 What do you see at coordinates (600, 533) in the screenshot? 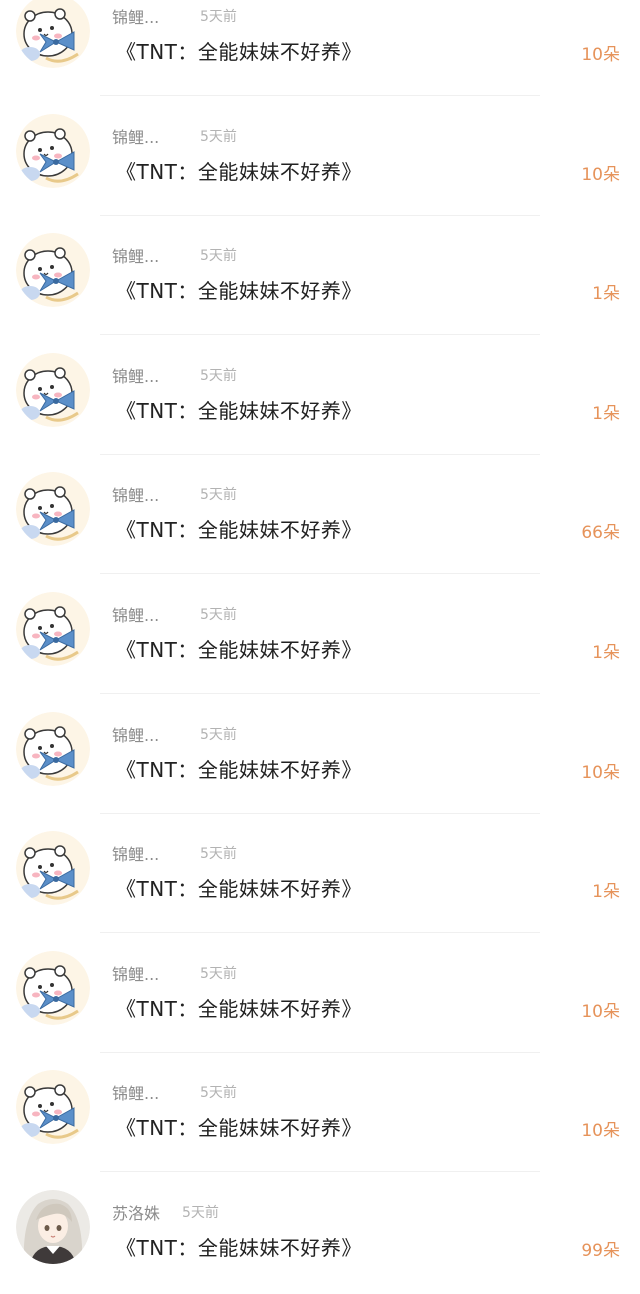
I see `gift-amount: 66朵` at bounding box center [600, 533].